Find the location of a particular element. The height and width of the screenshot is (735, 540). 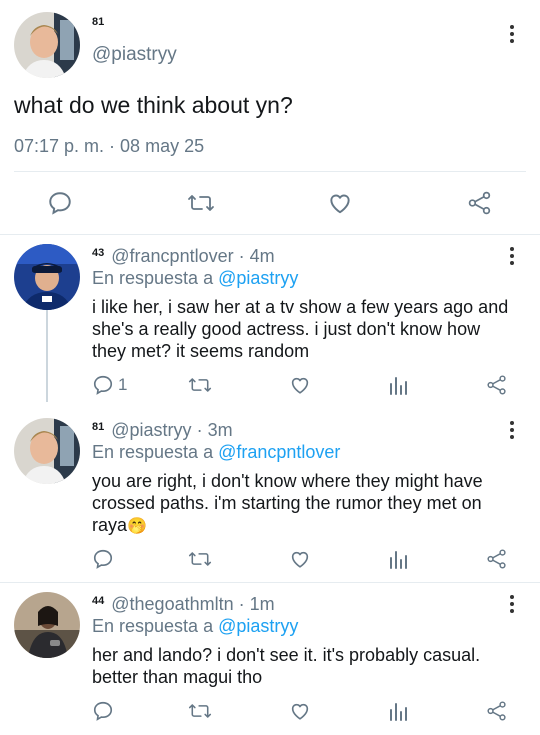

reply-author-handle: @thegoathmltn is located at coordinates (172, 604).